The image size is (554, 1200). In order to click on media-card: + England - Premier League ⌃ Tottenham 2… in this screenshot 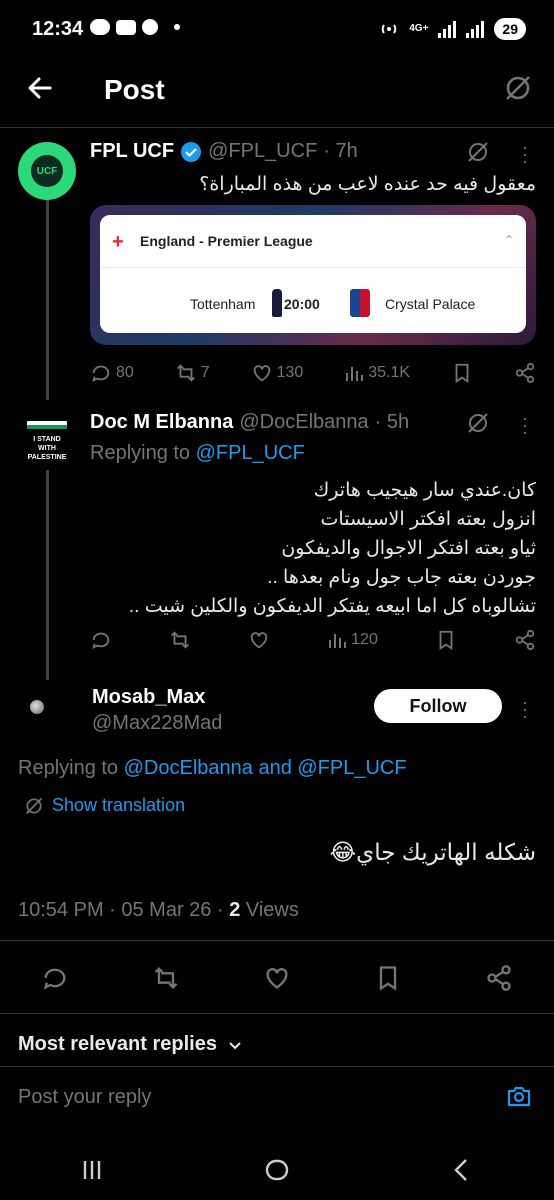, I will do `click(313, 275)`.